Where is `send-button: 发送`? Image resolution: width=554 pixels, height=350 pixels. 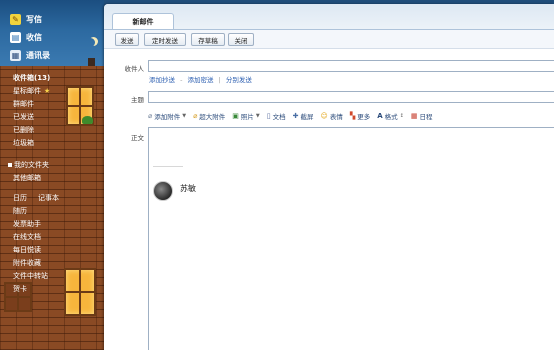 send-button: 发送 is located at coordinates (127, 39).